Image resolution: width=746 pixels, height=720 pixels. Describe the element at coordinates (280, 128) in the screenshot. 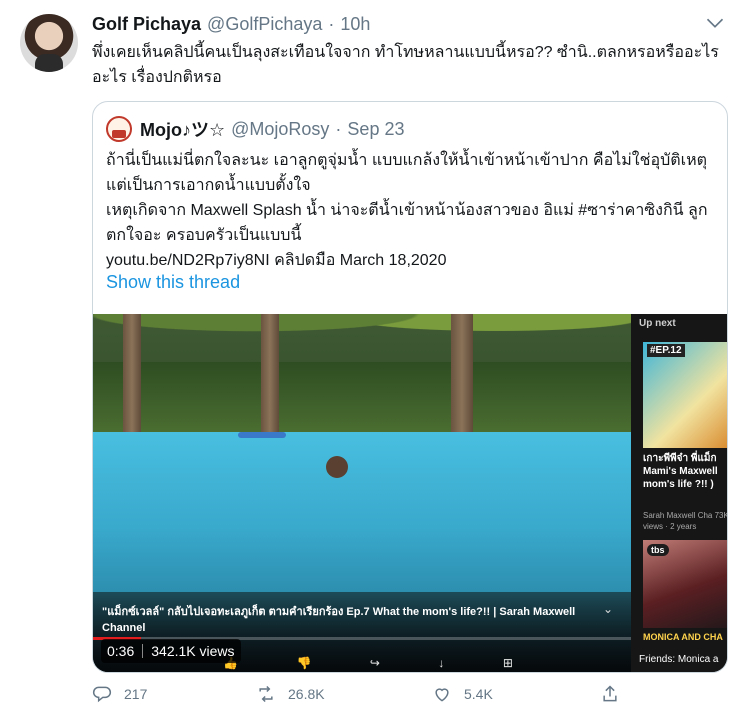

I see `quoted-author-handle: @MojoRosy` at that location.